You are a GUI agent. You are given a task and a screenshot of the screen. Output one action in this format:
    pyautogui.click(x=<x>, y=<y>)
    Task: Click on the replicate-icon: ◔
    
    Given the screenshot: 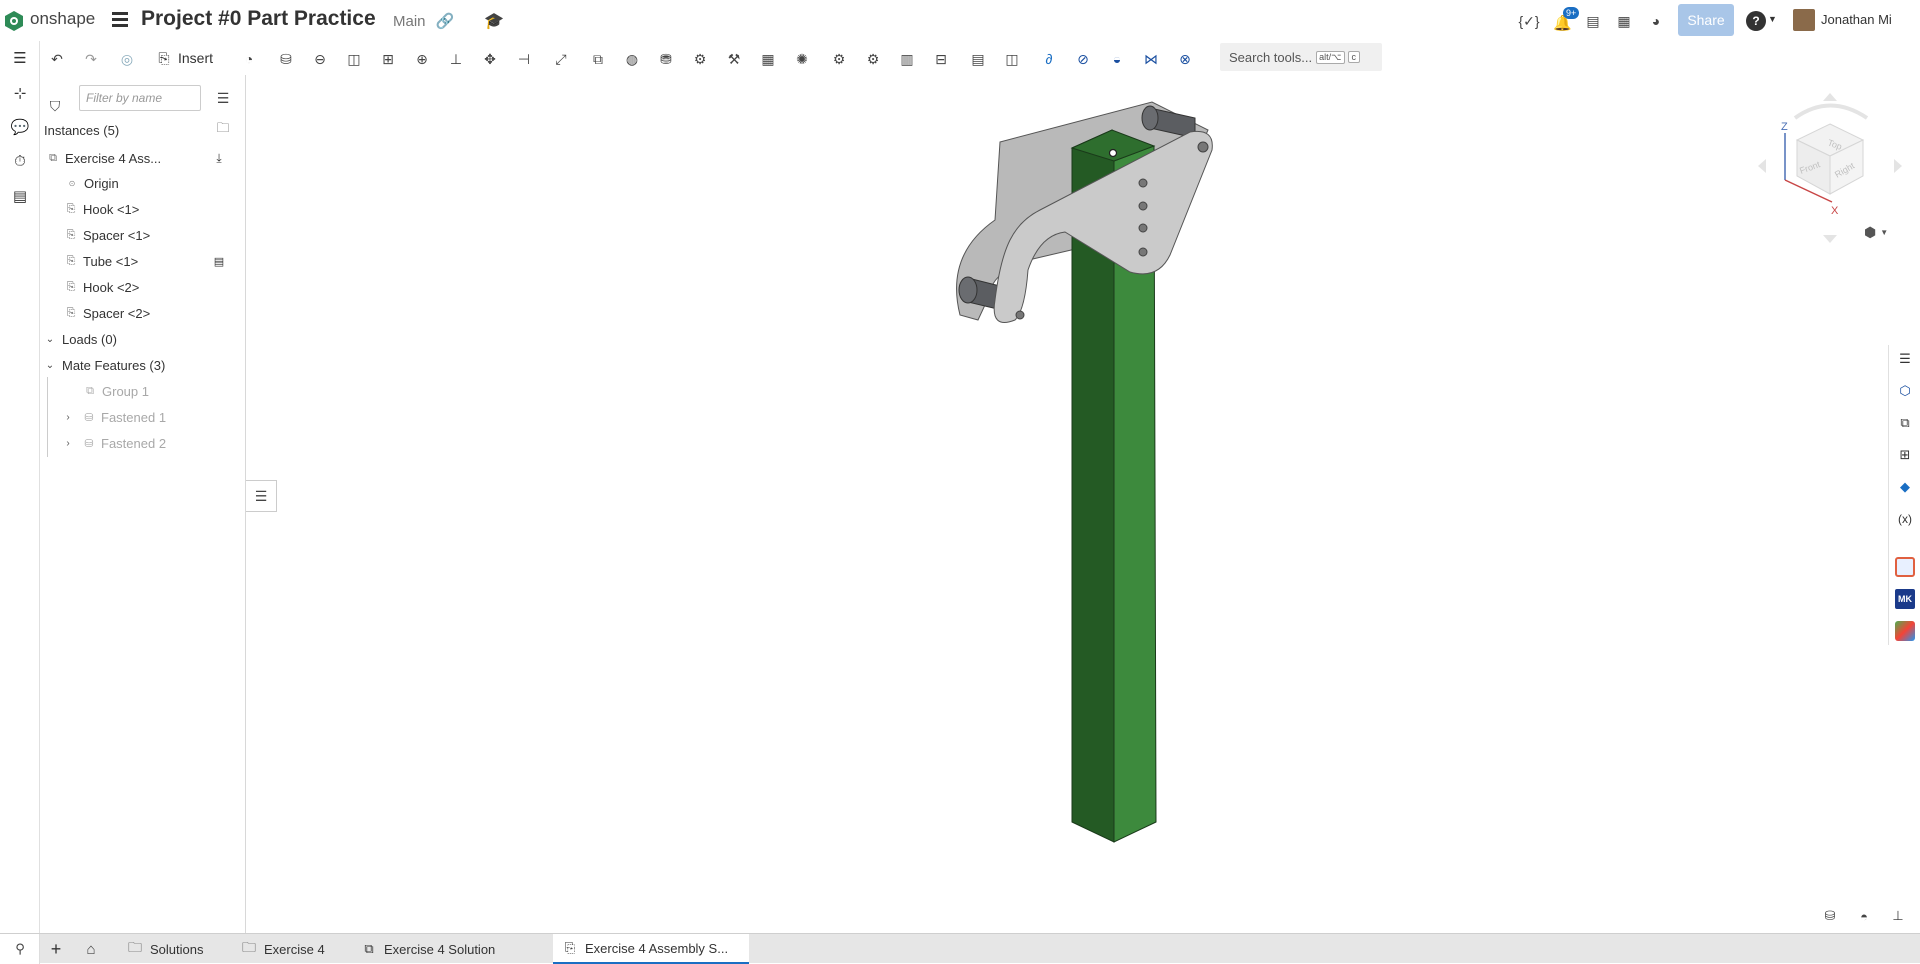 What is the action you would take?
    pyautogui.click(x=249, y=59)
    